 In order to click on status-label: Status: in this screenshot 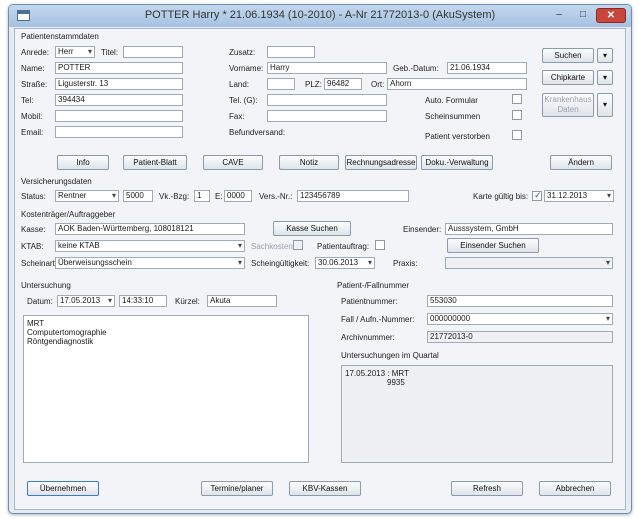, I will do `click(33, 196)`.